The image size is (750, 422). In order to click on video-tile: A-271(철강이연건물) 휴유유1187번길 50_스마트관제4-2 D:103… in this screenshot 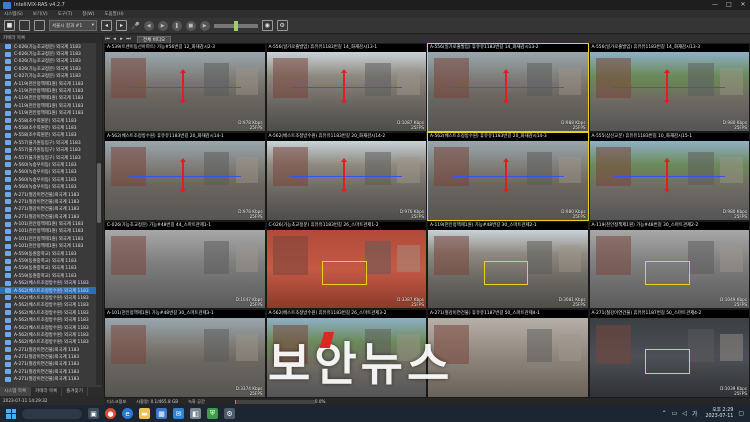, I will do `click(669, 353)`.